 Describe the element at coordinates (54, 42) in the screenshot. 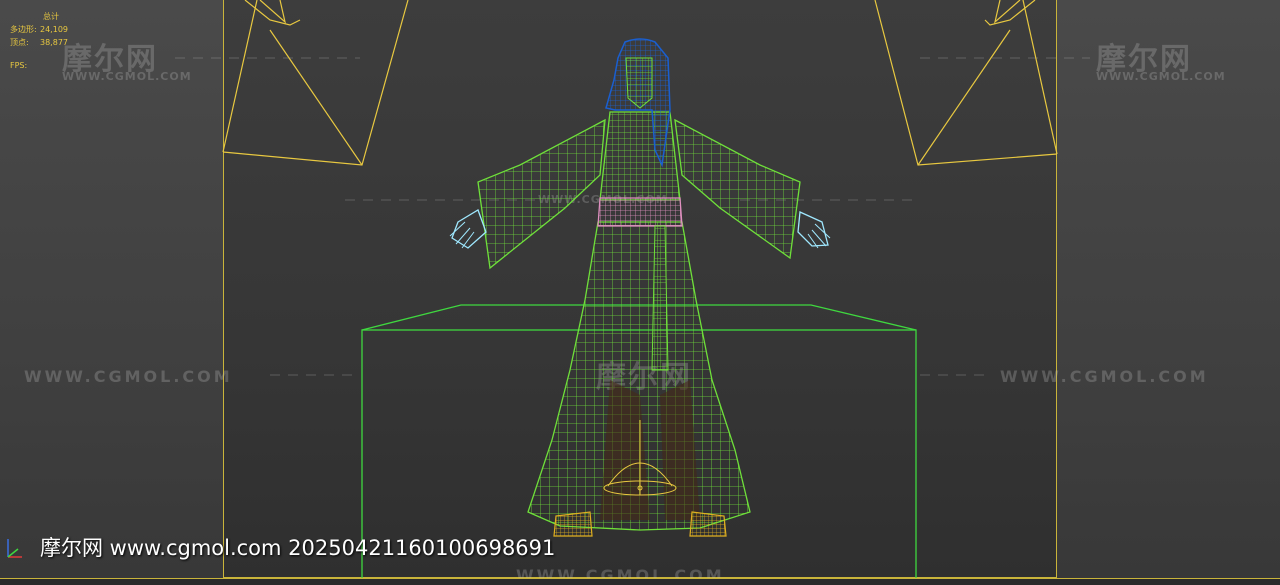

I see `stats-verts-value: 38,877` at that location.